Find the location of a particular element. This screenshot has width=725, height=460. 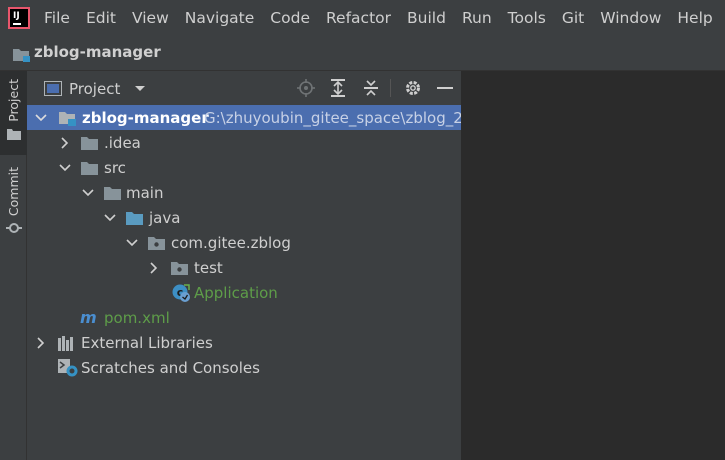

tree-row-src: src is located at coordinates (244, 167).